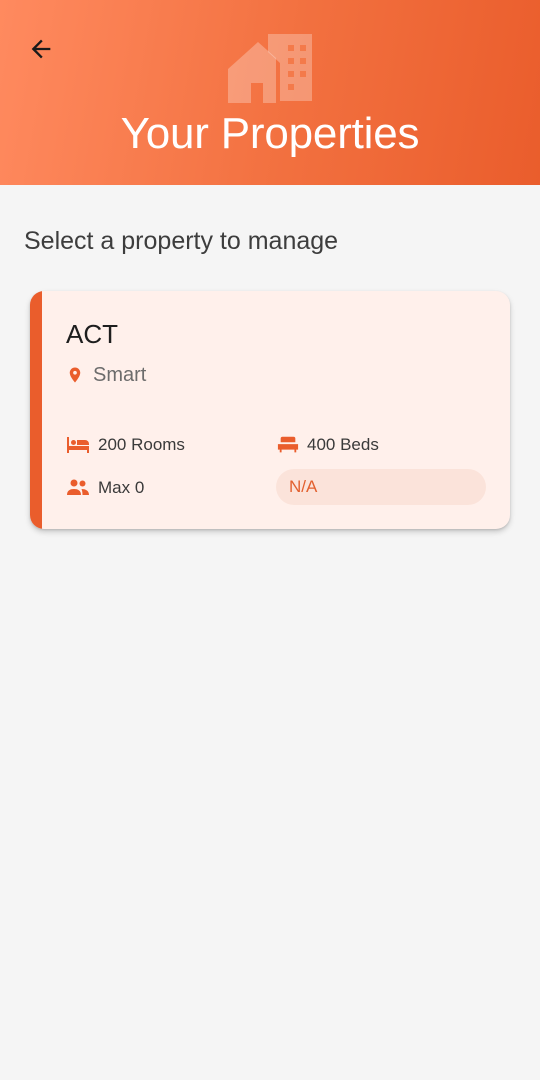 This screenshot has height=1080, width=540. I want to click on max-guests-text: Max 0, so click(121, 487).